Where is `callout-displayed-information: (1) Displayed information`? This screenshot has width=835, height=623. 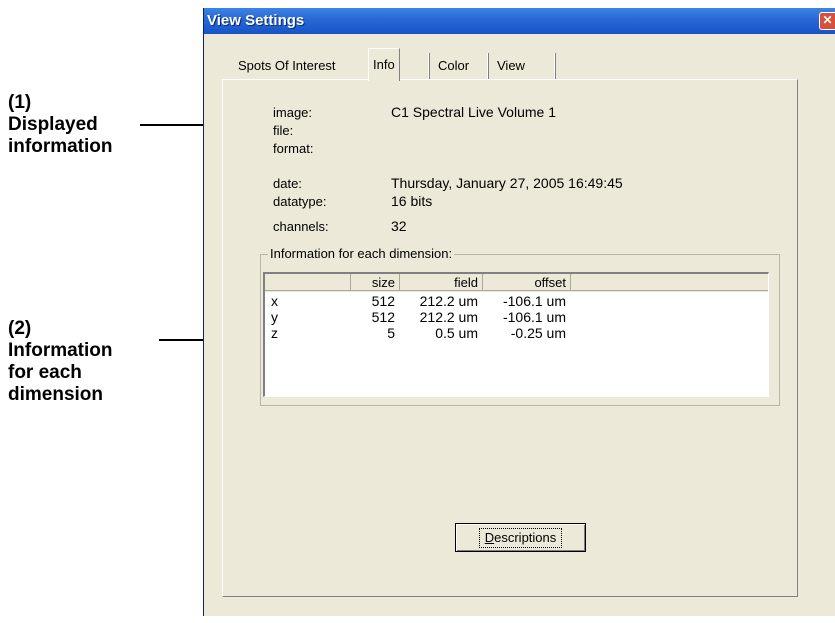 callout-displayed-information: (1) Displayed information is located at coordinates (60, 125).